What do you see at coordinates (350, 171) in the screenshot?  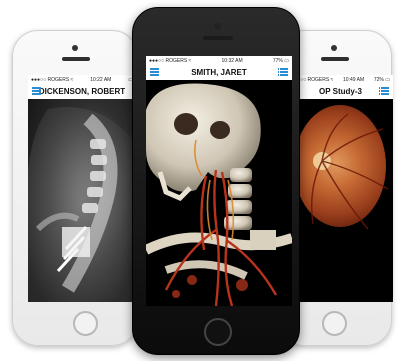 I see `retina-vessels-graphic` at bounding box center [350, 171].